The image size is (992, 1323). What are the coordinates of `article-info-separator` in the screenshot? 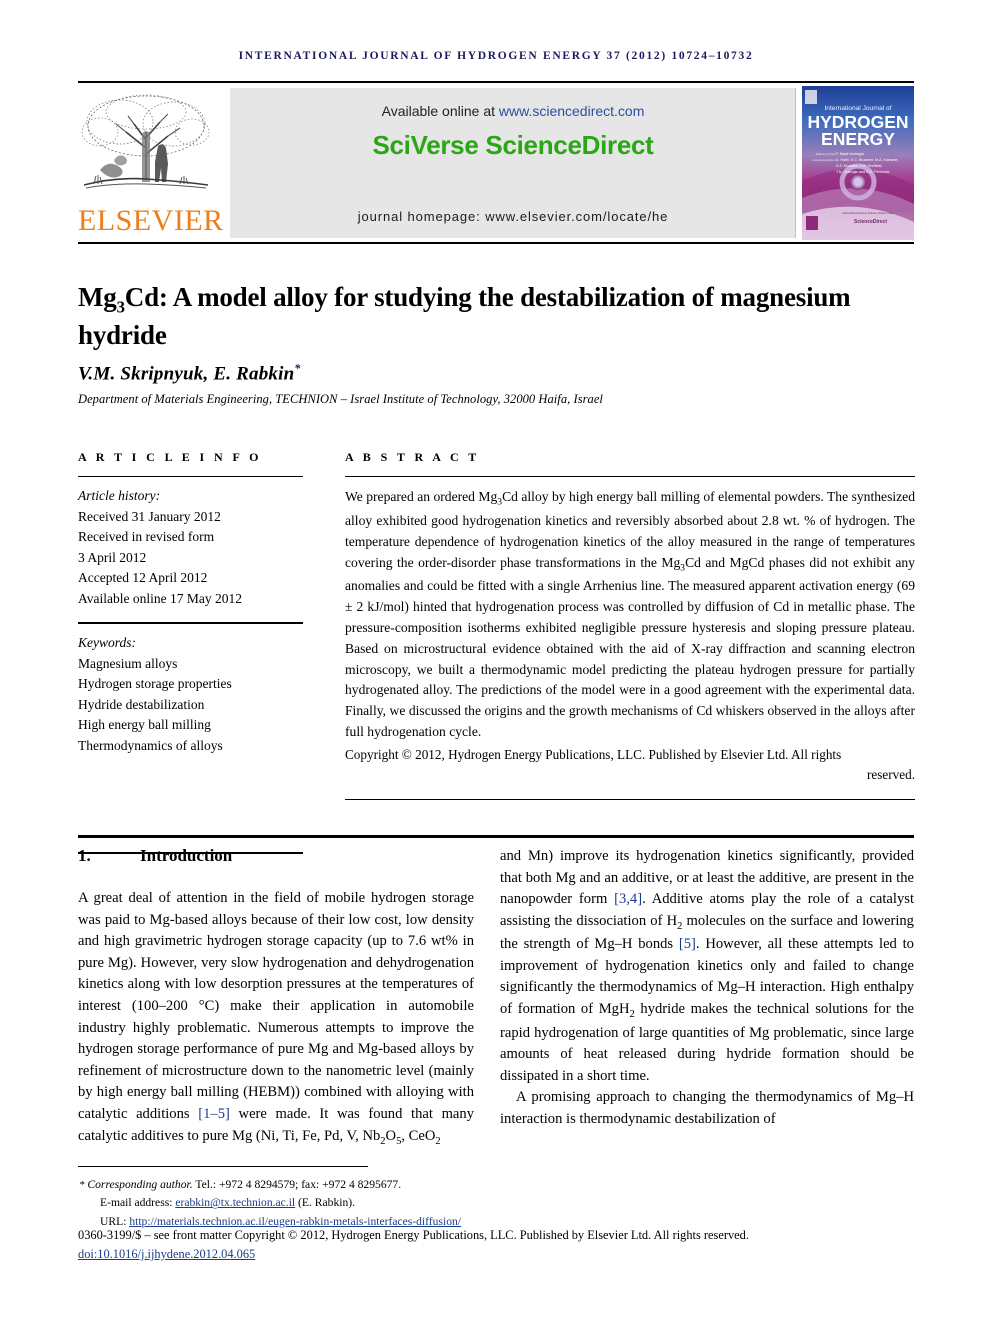 It's located at (190, 623).